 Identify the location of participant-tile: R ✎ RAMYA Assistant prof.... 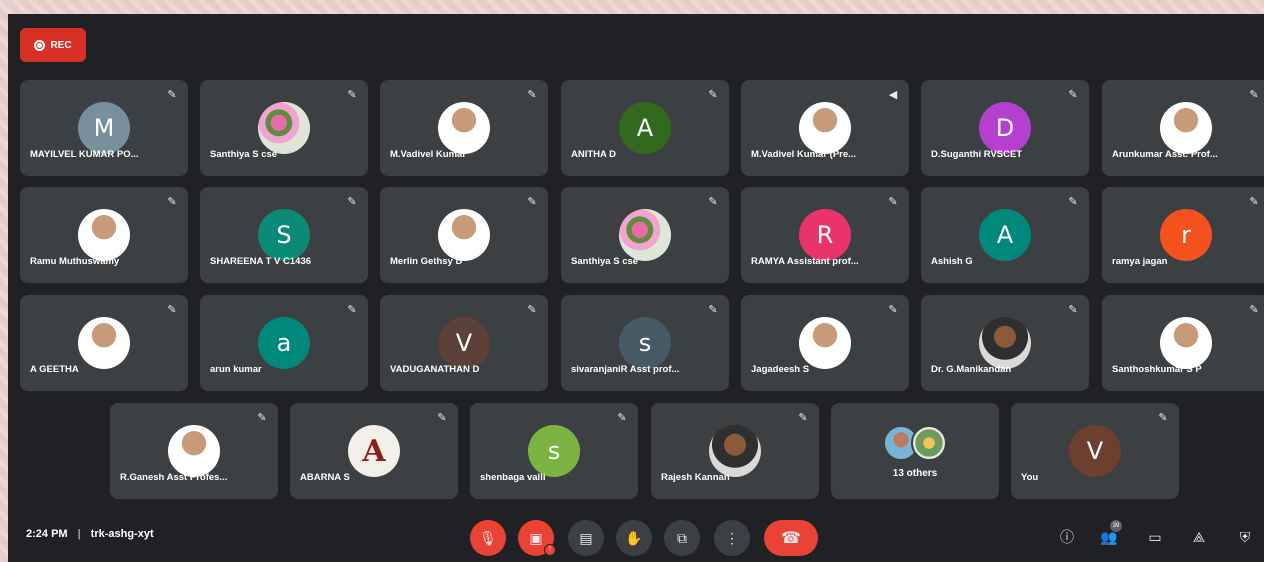
(825, 235).